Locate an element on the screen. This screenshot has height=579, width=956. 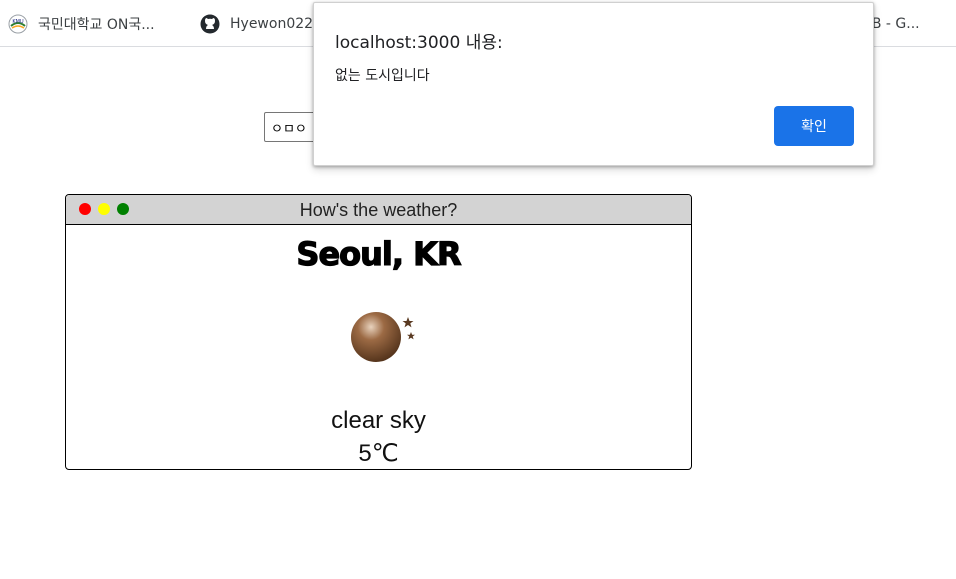
window-titlebar: How's the weather? is located at coordinates (378, 210).